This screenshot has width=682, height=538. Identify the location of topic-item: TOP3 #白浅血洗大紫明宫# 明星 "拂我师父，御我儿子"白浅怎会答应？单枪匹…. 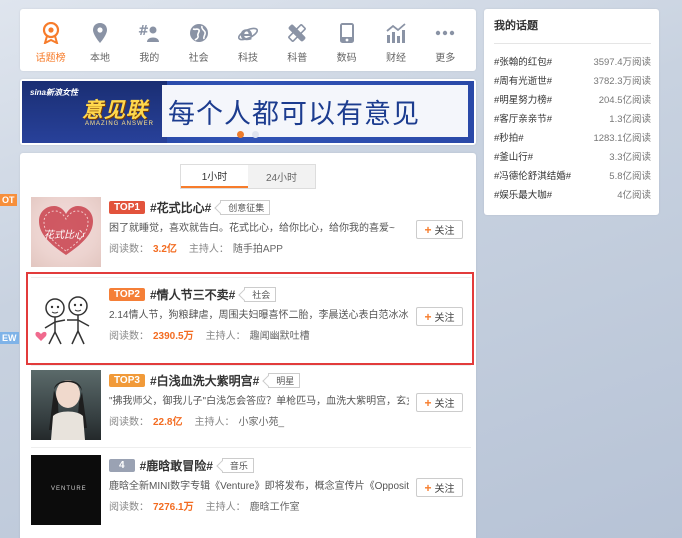
(251, 407).